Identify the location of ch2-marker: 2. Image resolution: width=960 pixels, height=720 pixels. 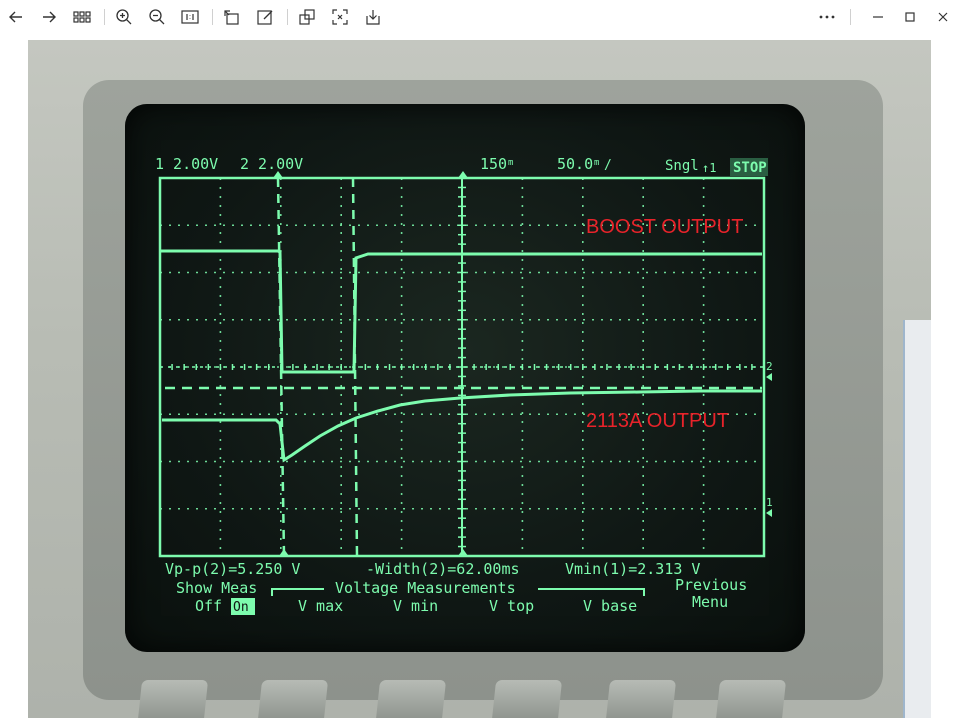
(769, 366).